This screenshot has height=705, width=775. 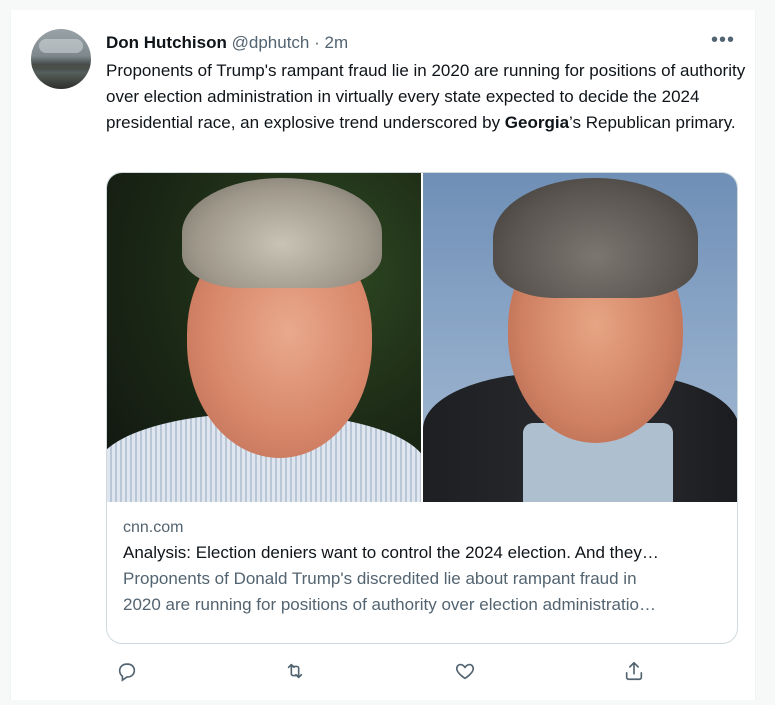 I want to click on hair-right, so click(x=595, y=238).